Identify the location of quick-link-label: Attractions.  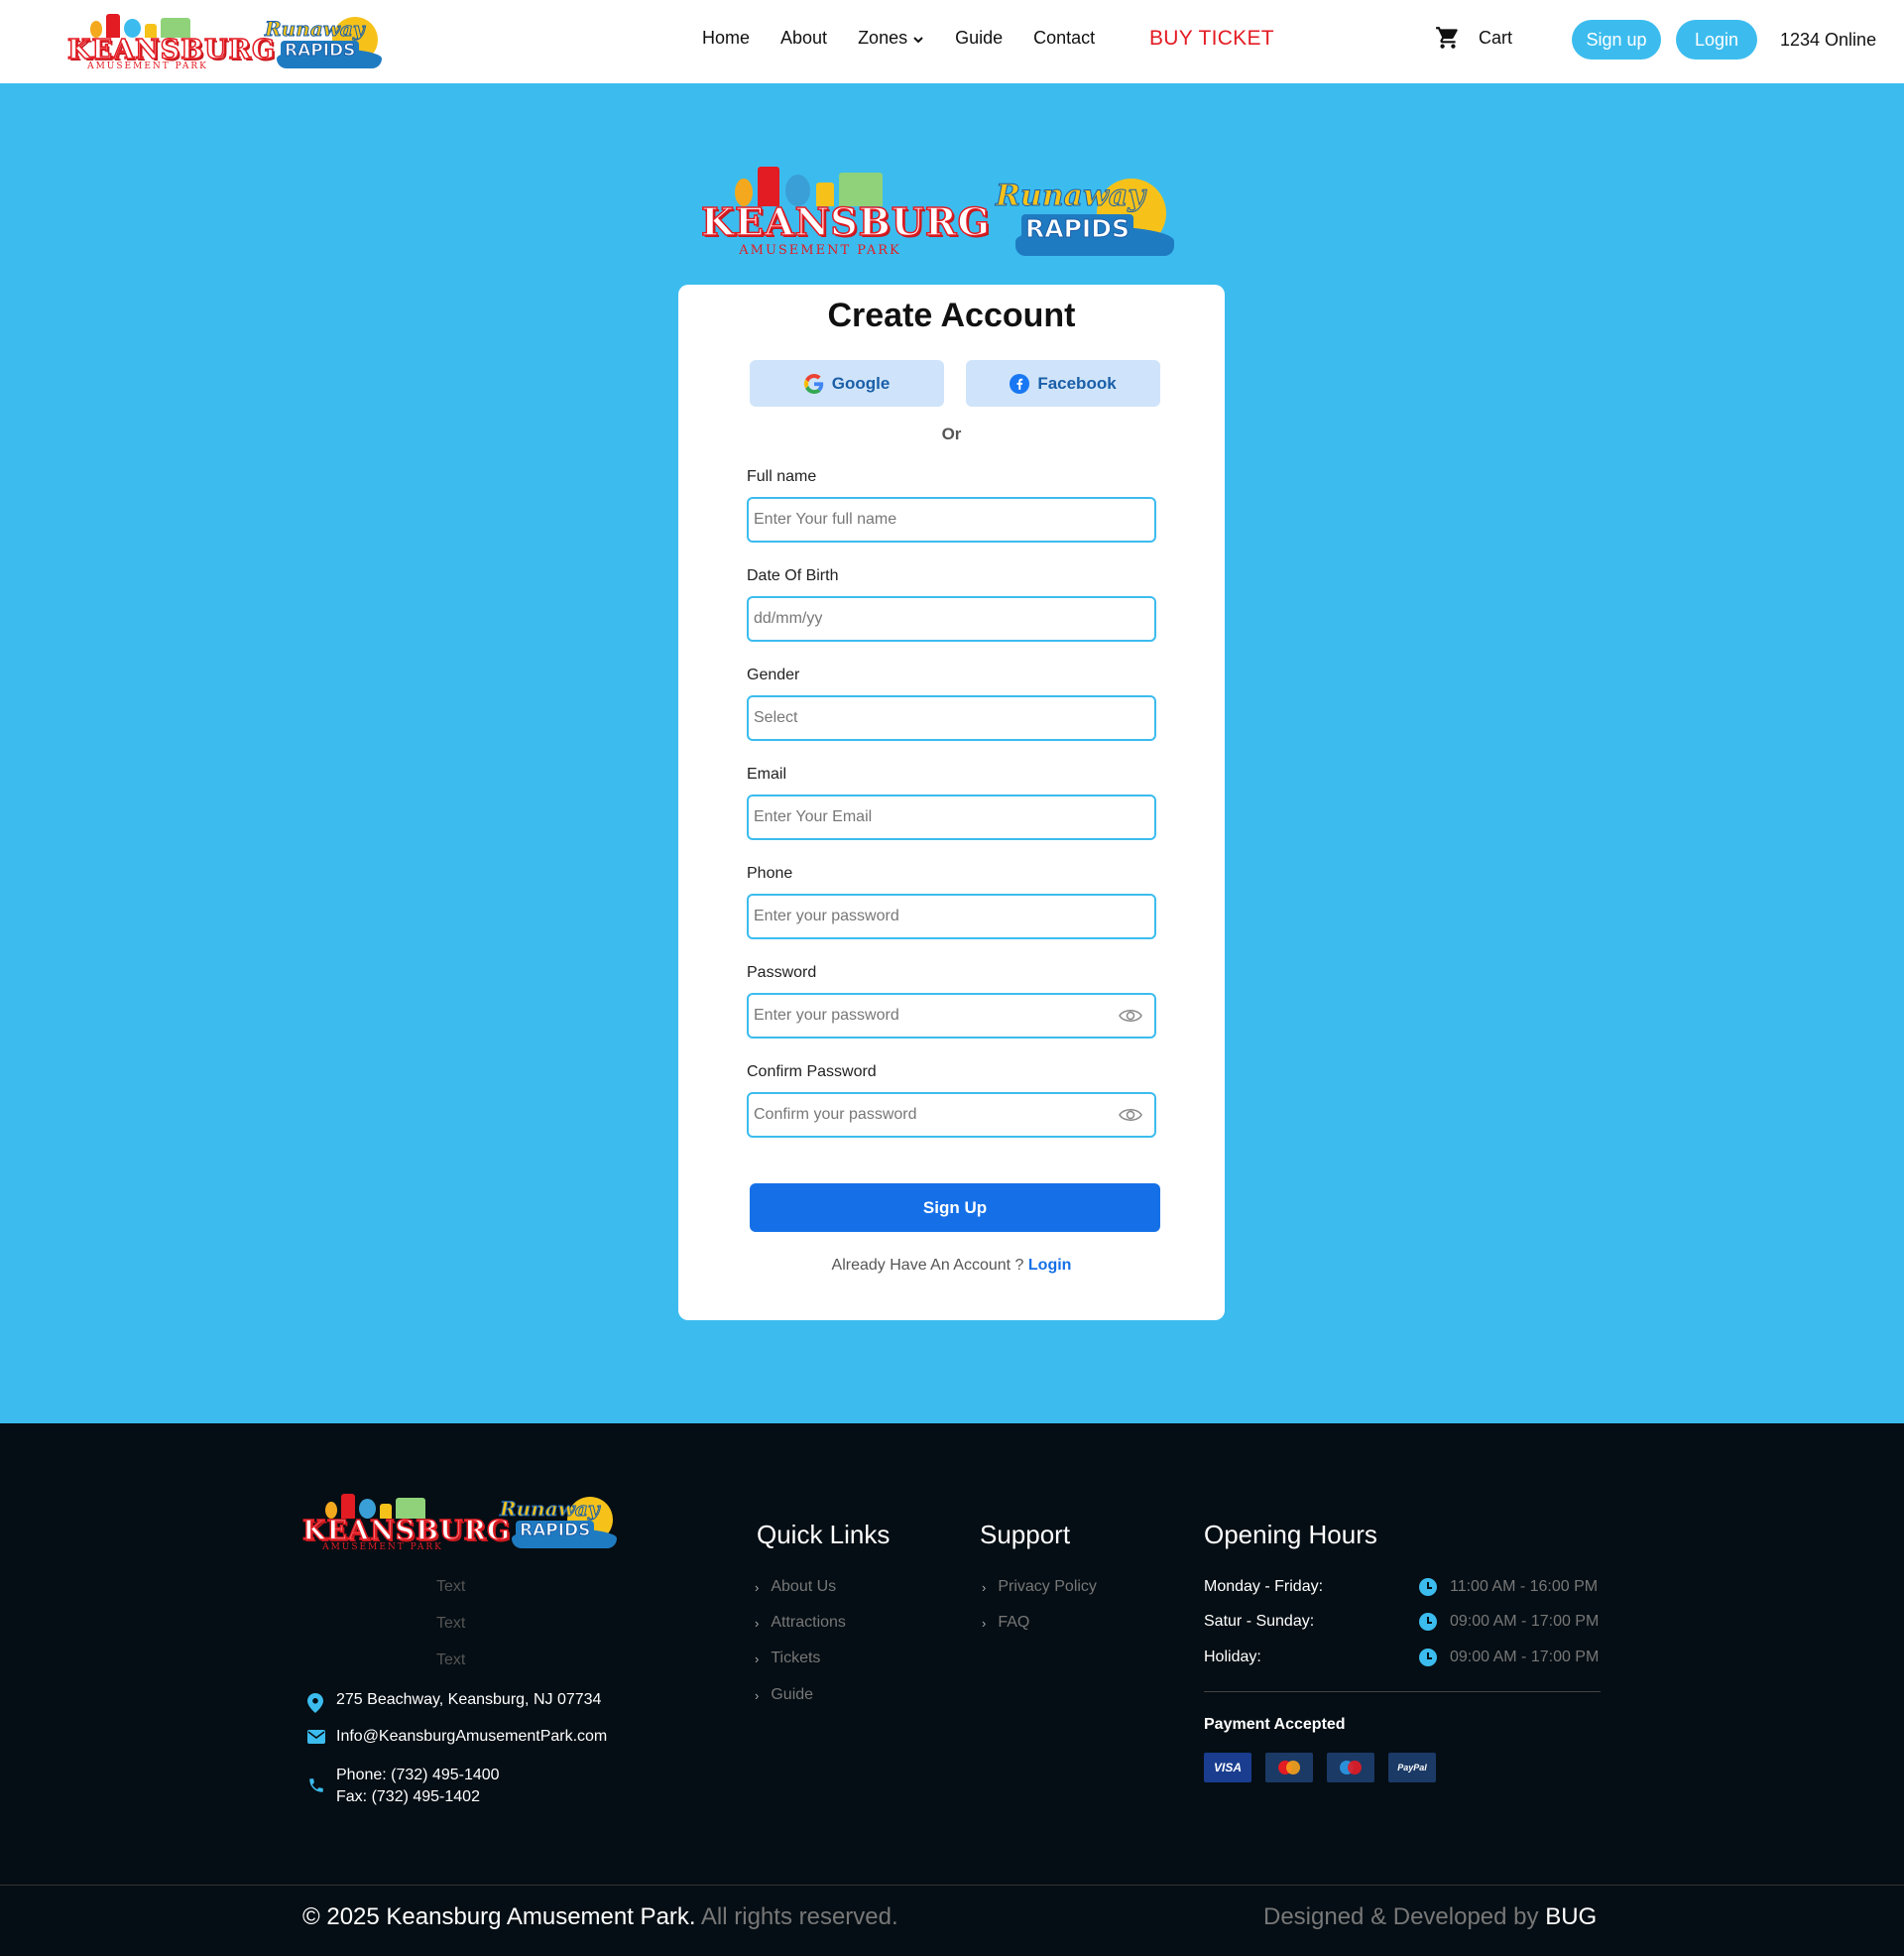
(808, 1622).